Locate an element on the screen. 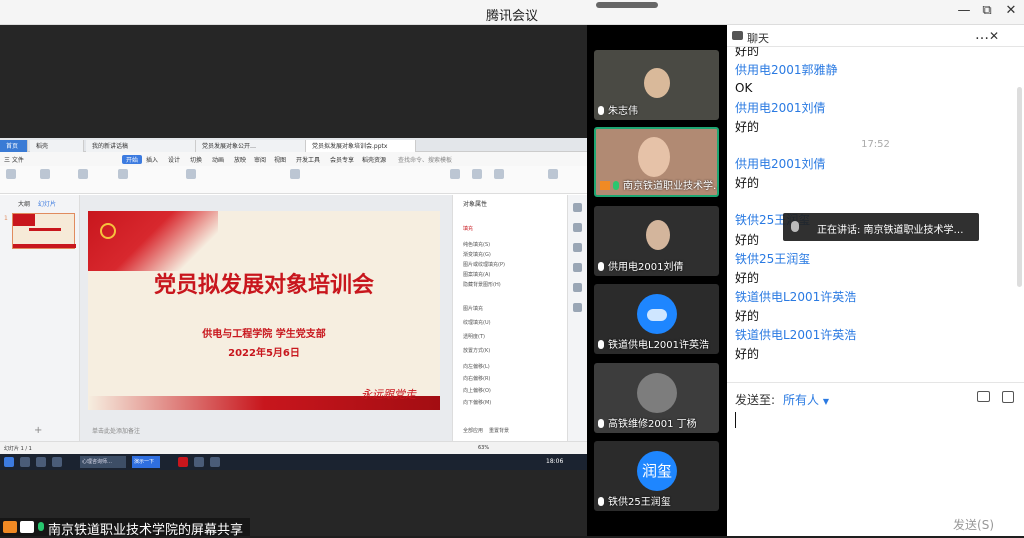 Image resolution: width=1024 pixels, height=538 pixels. slide-thumbnail is located at coordinates (44, 231).